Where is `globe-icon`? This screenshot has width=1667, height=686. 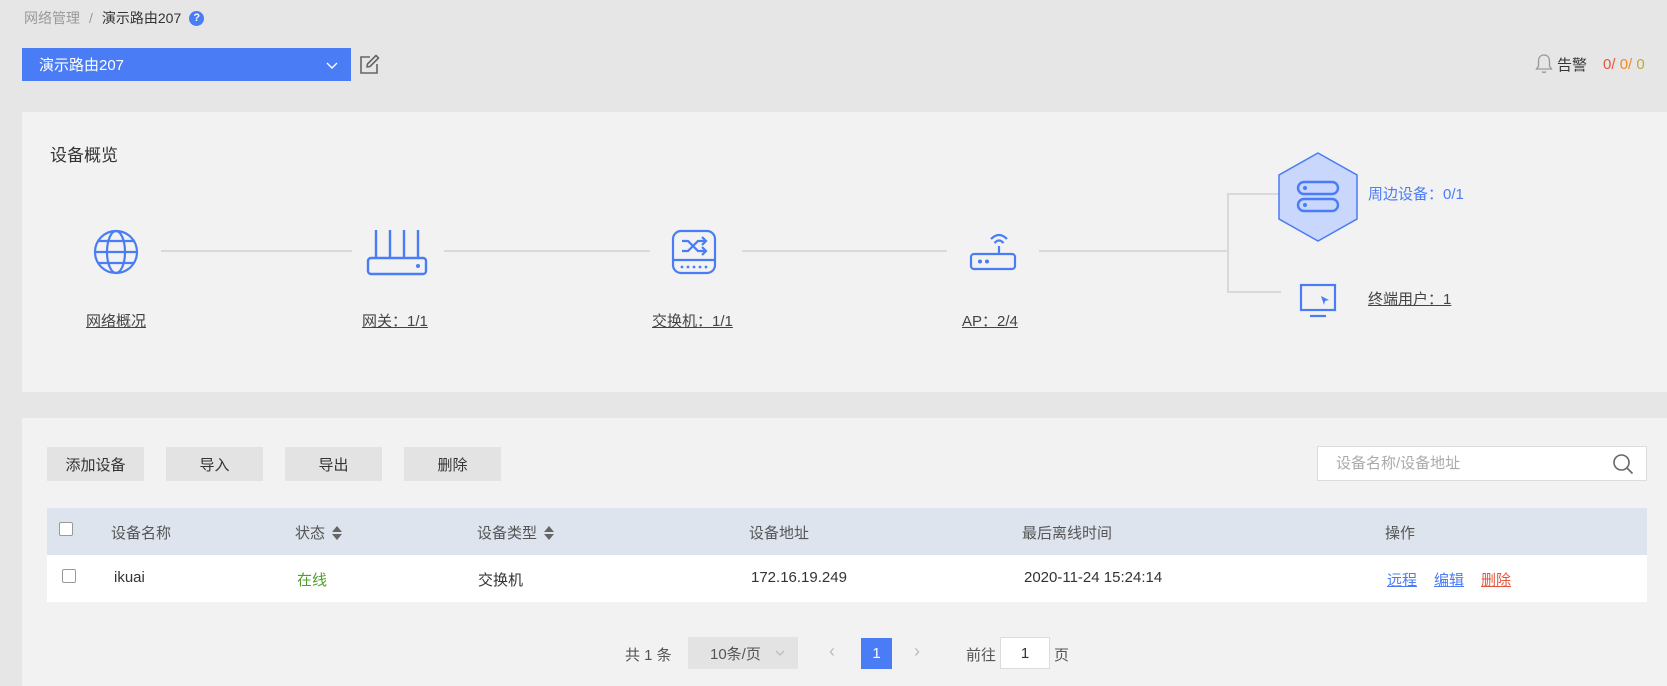
globe-icon is located at coordinates (116, 252).